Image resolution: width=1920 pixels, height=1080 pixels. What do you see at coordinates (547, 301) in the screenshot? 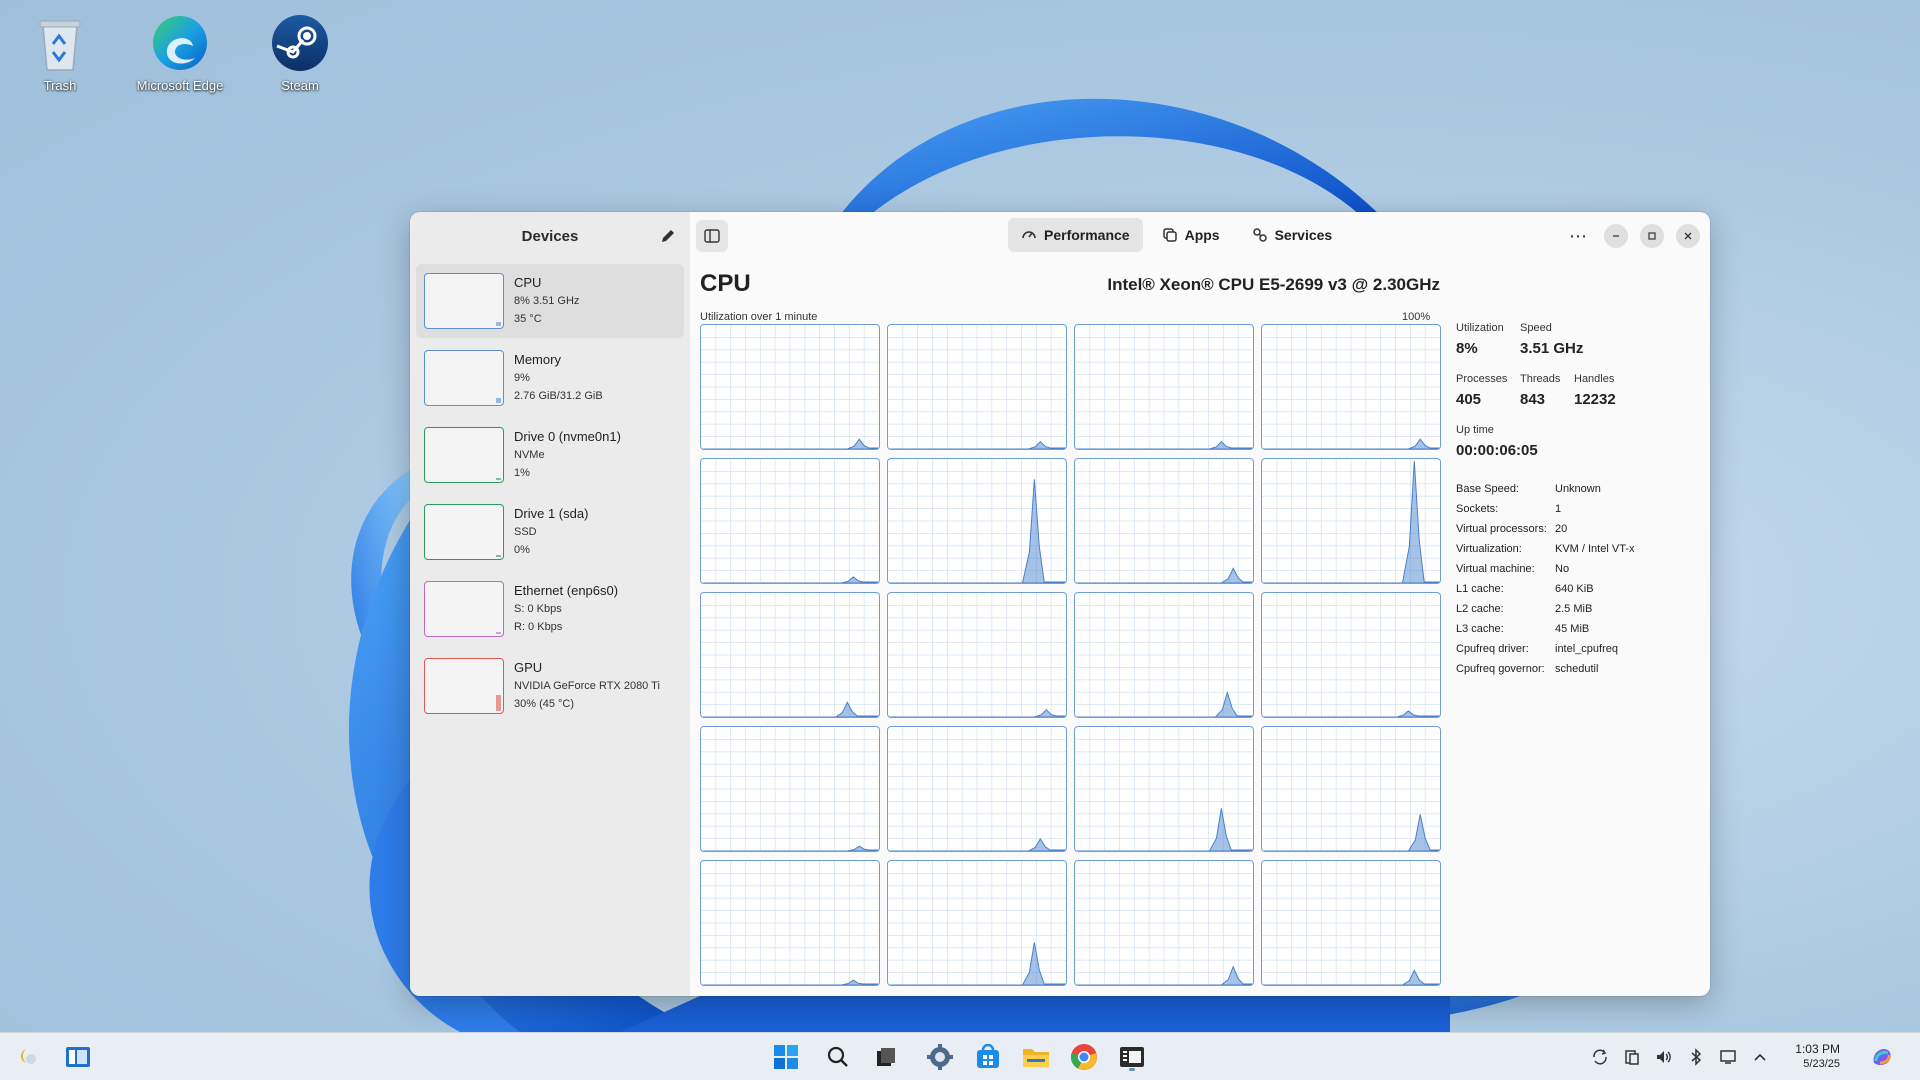
I see `device-detail: 8% 3.51 GHz` at bounding box center [547, 301].